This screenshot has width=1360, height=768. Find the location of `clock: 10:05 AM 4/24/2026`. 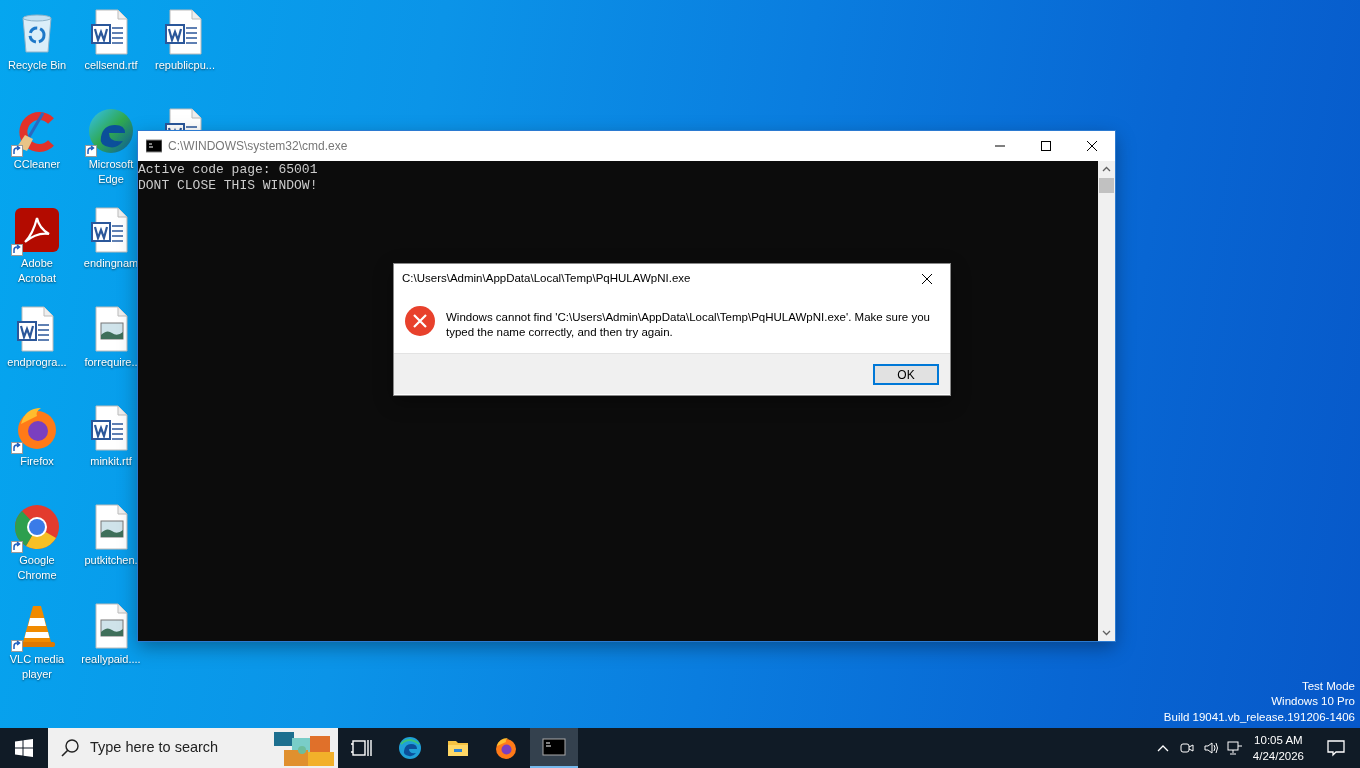

clock: 10:05 AM 4/24/2026 is located at coordinates (1278, 748).